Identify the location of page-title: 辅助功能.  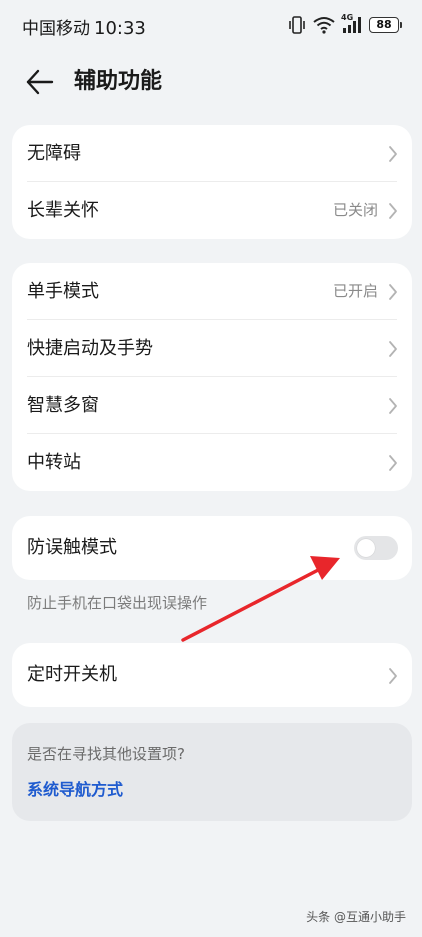
(118, 81).